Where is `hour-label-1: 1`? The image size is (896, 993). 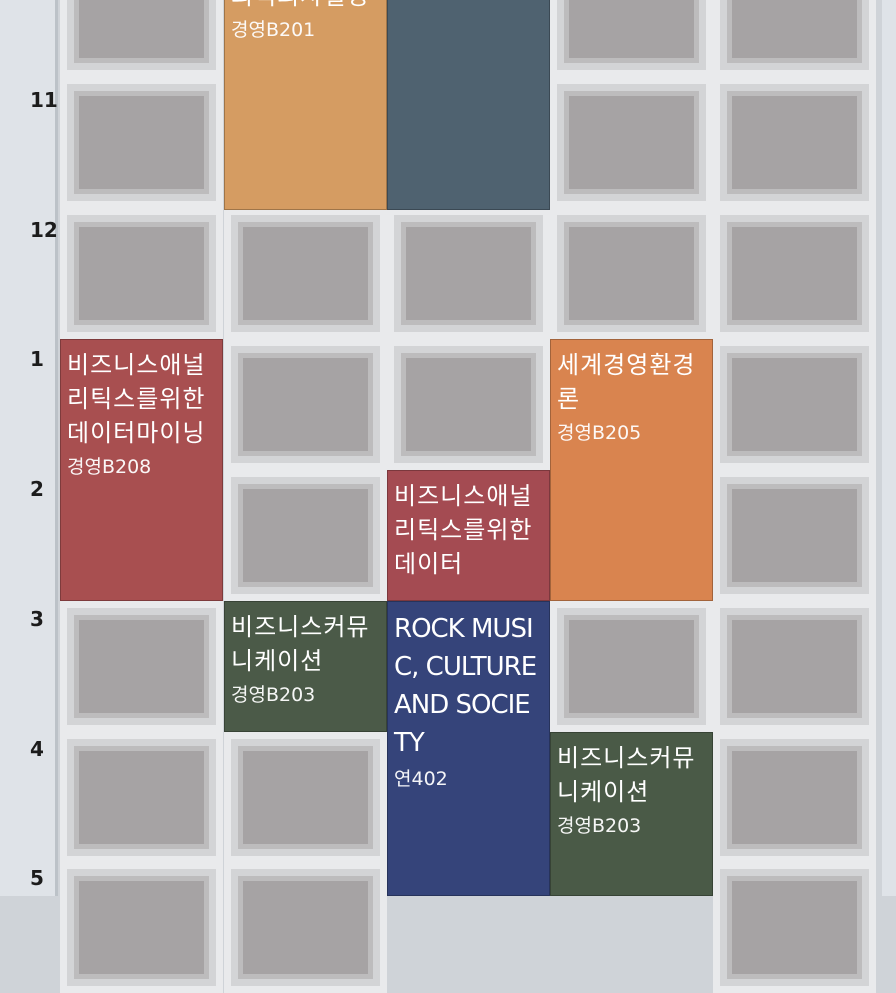
hour-label-1: 1 is located at coordinates (37, 359).